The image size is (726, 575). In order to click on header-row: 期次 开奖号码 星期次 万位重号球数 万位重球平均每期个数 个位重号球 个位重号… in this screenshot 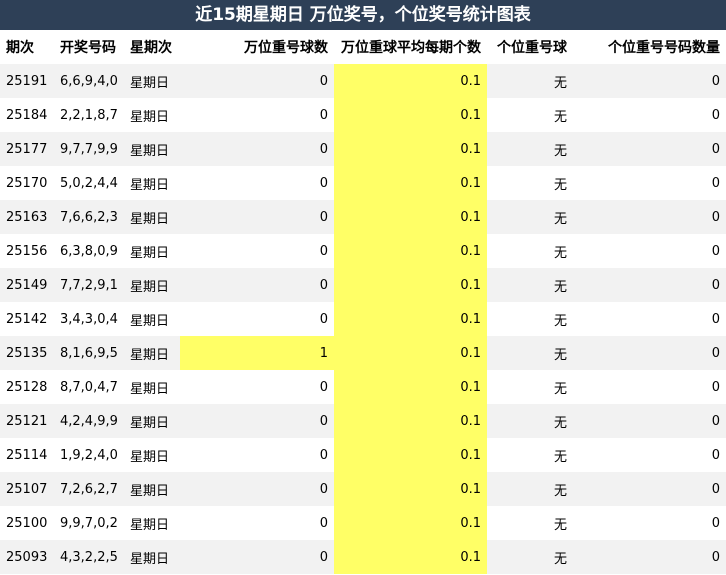, I will do `click(363, 47)`.